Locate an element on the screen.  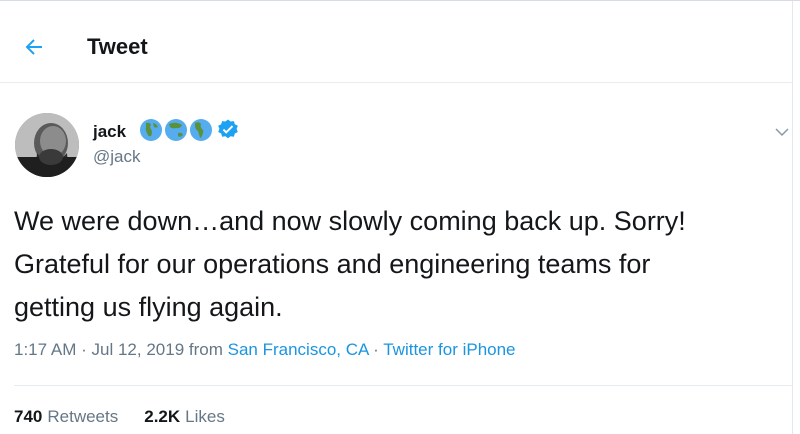
tweet-location-link: San Francisco, CA is located at coordinates (298, 349).